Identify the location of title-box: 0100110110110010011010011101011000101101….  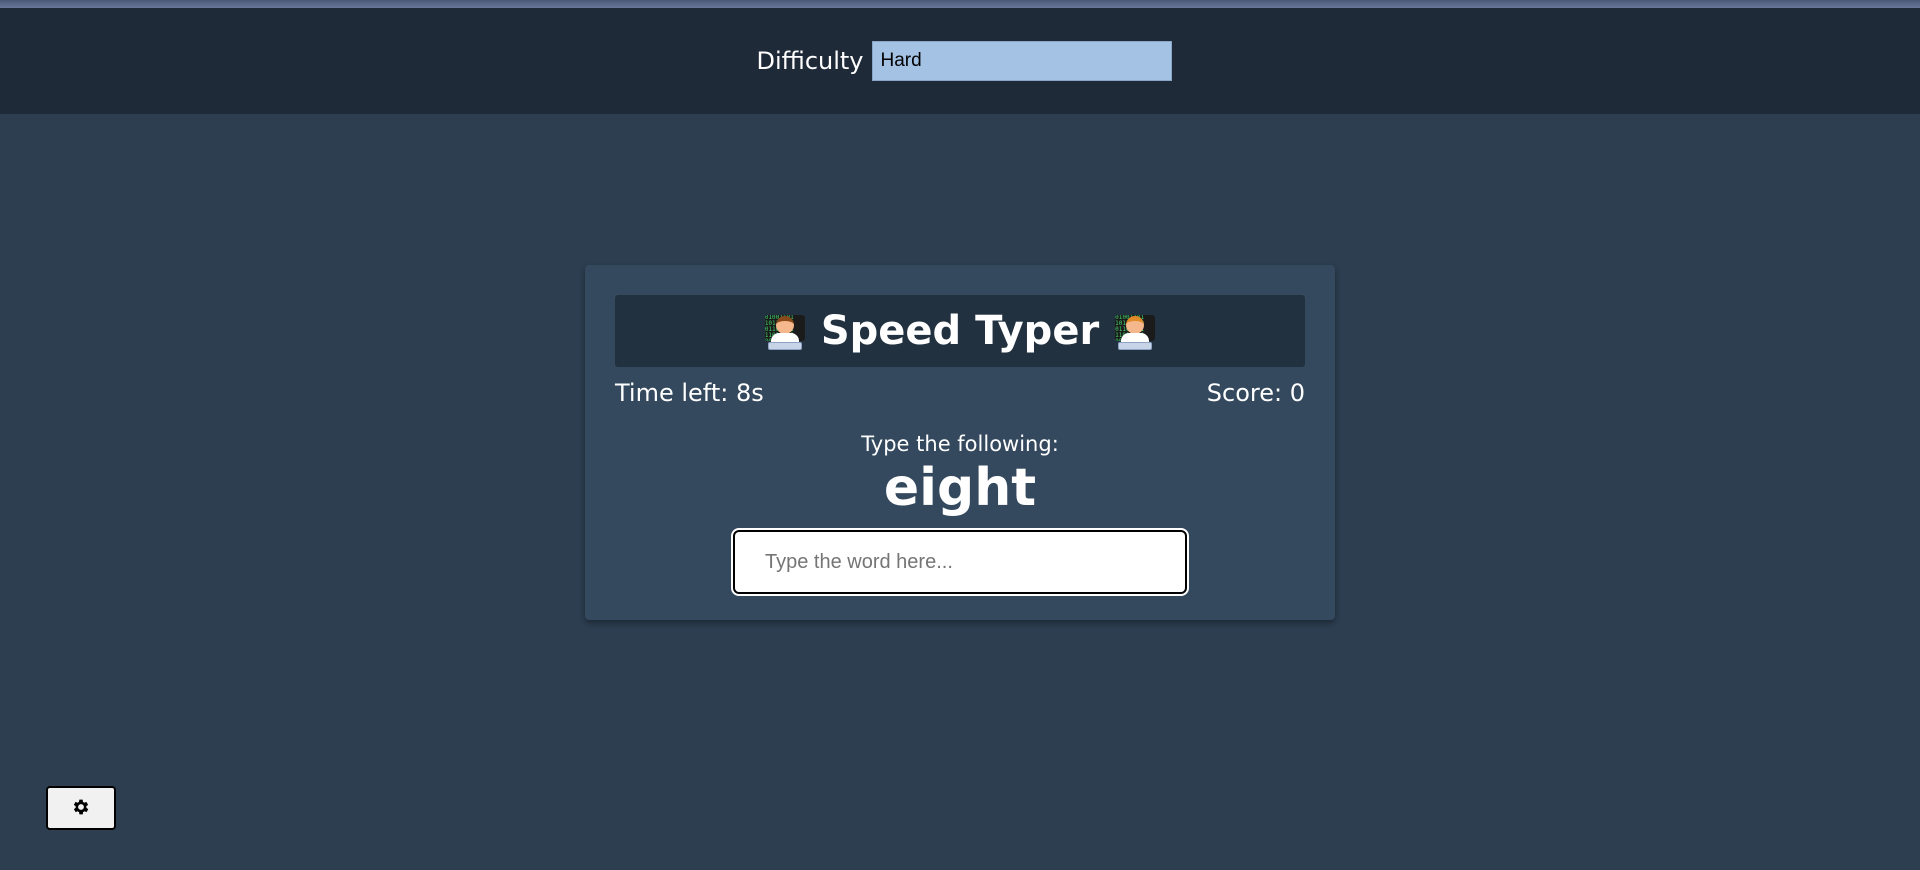
(960, 331).